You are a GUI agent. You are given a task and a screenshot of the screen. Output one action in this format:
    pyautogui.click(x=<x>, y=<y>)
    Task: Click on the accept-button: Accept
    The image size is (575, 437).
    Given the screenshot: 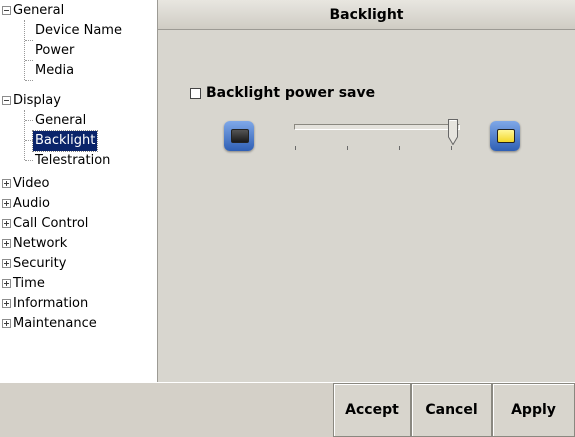 What is the action you would take?
    pyautogui.click(x=372, y=410)
    